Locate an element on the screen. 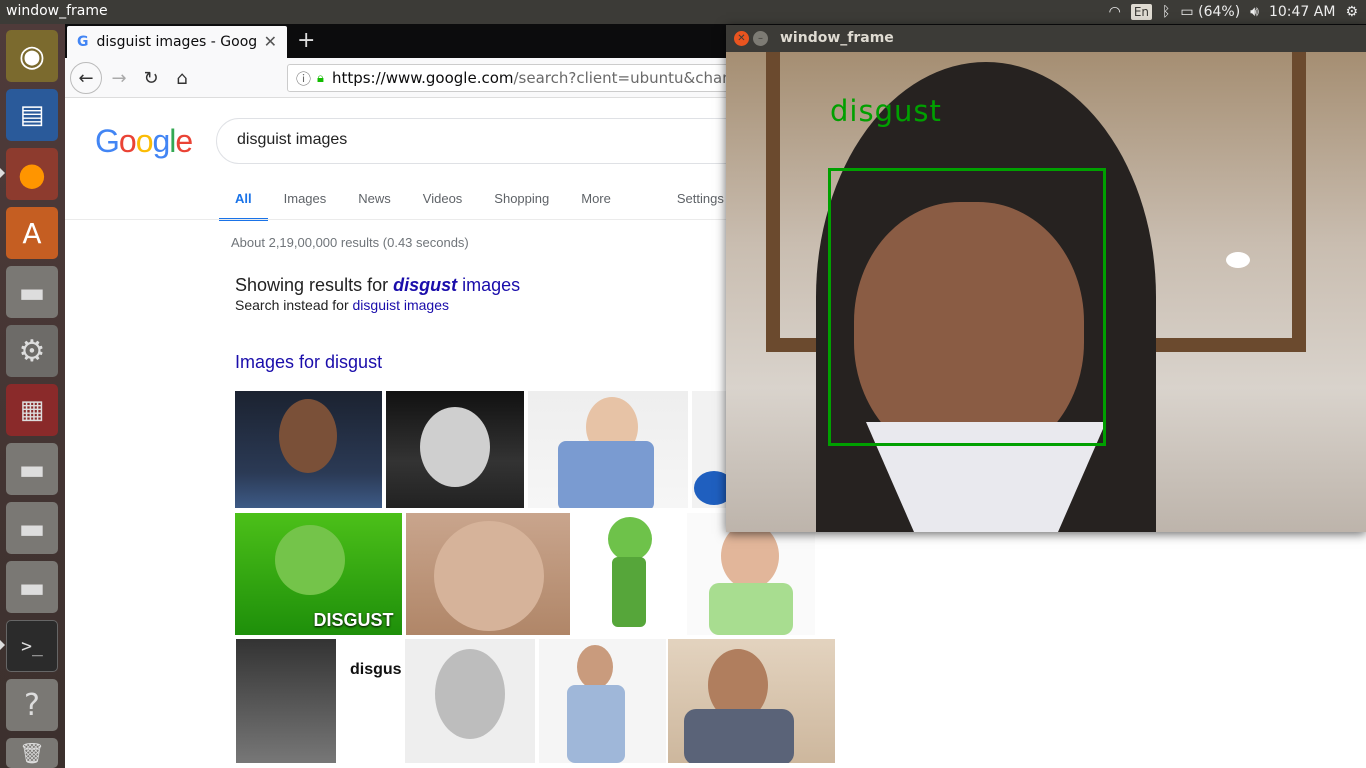  tab-title: disguist images - Google Search is located at coordinates (176, 42).